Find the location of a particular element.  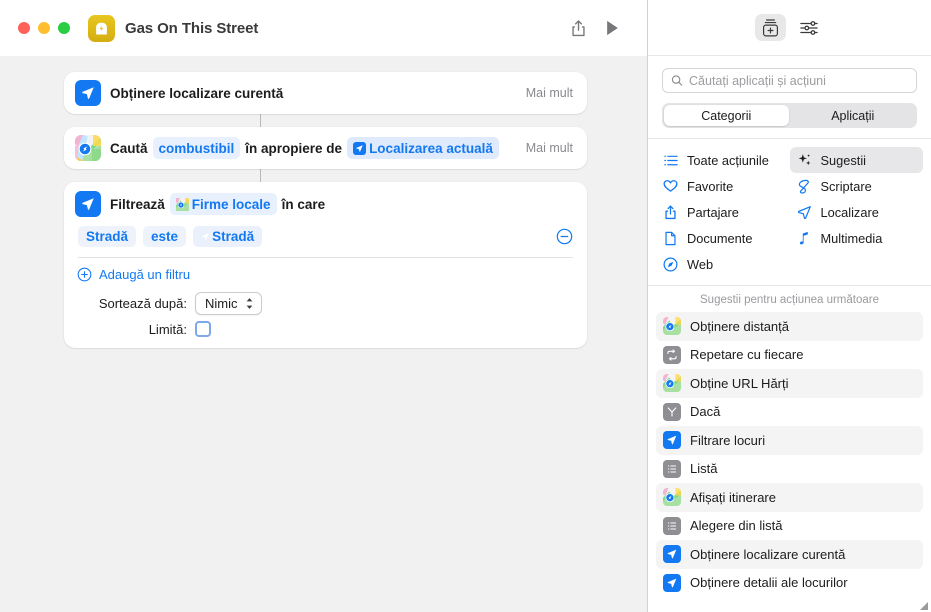

category-item-web: Web is located at coordinates (723, 264).